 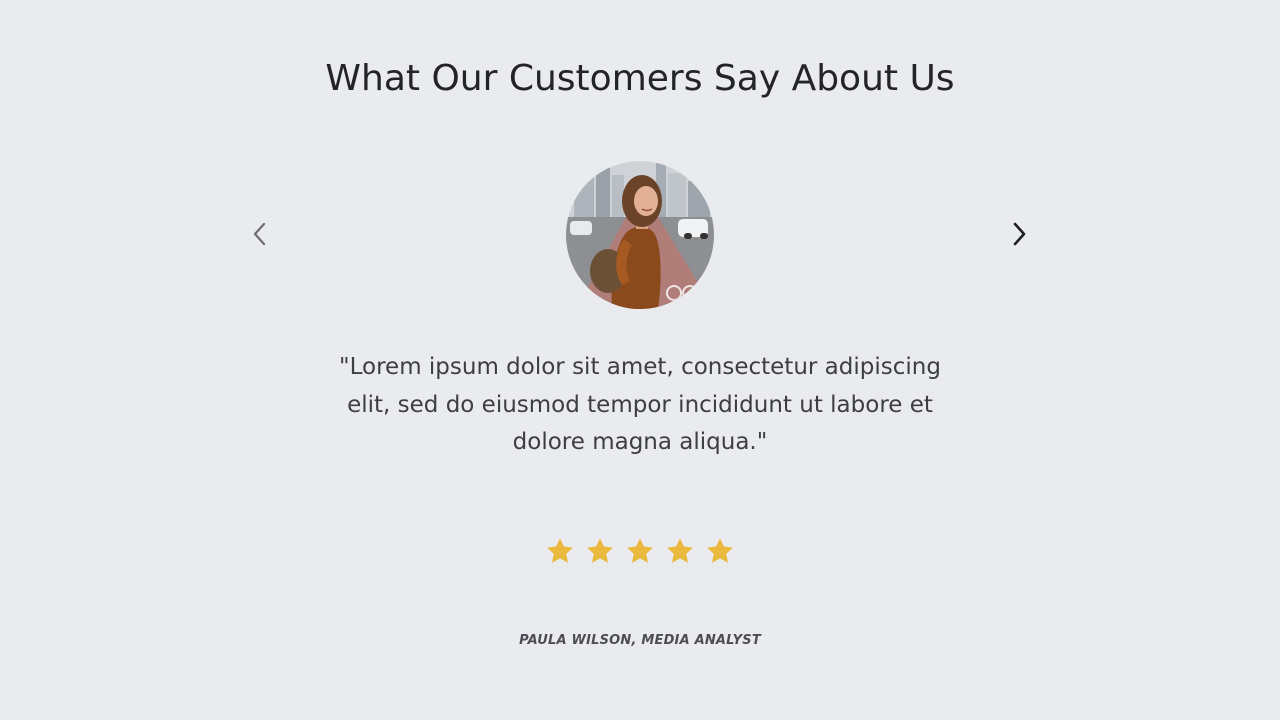 I want to click on customer-avatar-photo, so click(x=640, y=235).